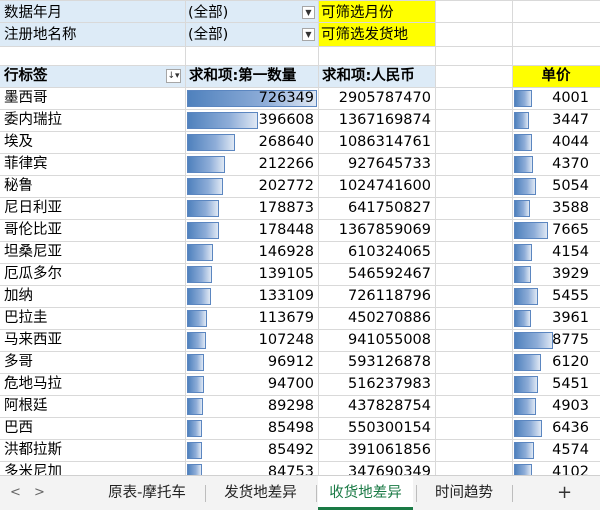 Image resolution: width=600 pixels, height=510 pixels. What do you see at coordinates (15, 493) in the screenshot?
I see `tab-prev-icon: <` at bounding box center [15, 493].